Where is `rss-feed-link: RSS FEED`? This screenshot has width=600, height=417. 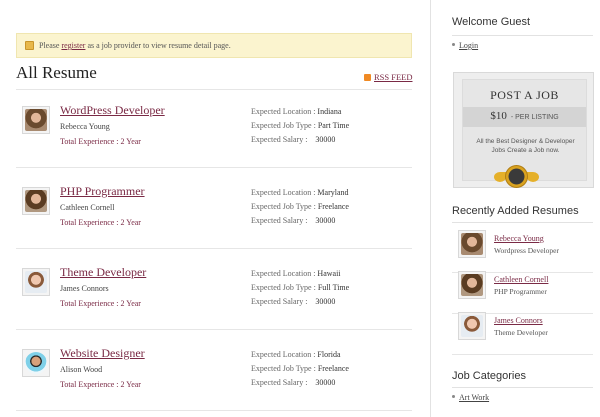 rss-feed-link: RSS FEED is located at coordinates (388, 77).